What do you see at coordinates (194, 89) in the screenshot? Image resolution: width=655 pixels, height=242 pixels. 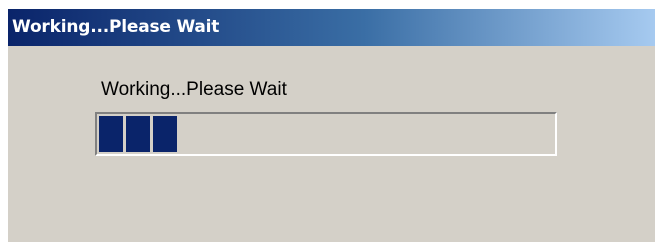 I see `status-message: Working...Please Wait` at bounding box center [194, 89].